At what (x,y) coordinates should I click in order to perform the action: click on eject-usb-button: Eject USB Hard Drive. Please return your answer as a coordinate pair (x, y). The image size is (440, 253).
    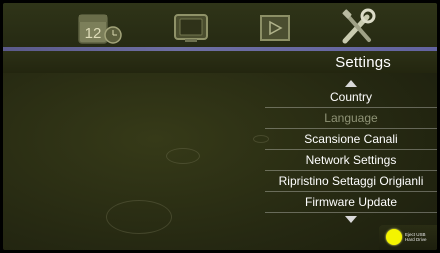
    Looking at the image, I should click on (408, 237).